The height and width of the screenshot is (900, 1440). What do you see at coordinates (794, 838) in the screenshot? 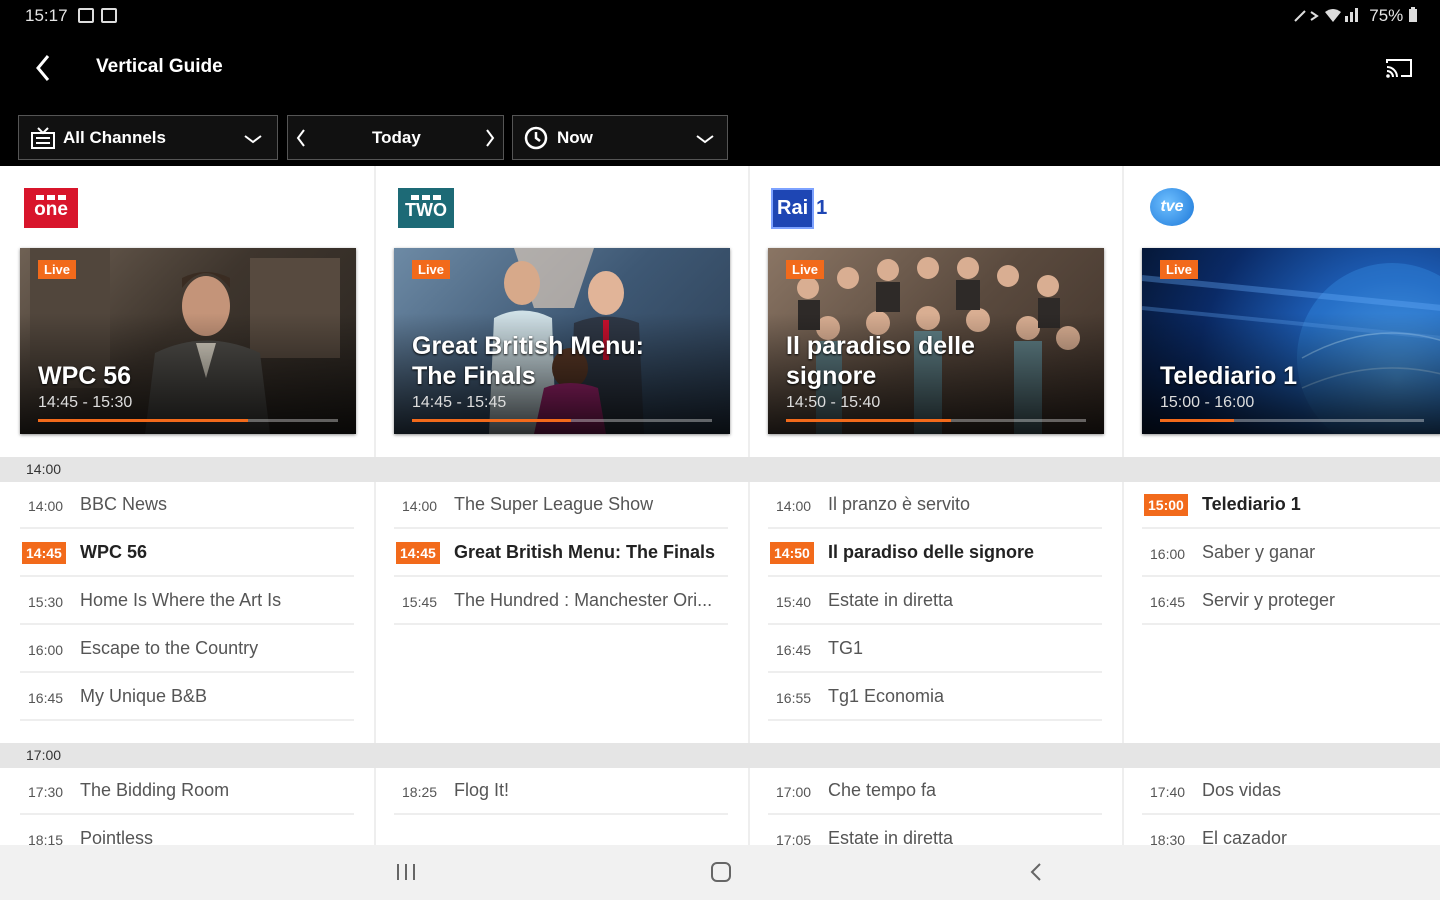
I see `program-time: 17:05` at bounding box center [794, 838].